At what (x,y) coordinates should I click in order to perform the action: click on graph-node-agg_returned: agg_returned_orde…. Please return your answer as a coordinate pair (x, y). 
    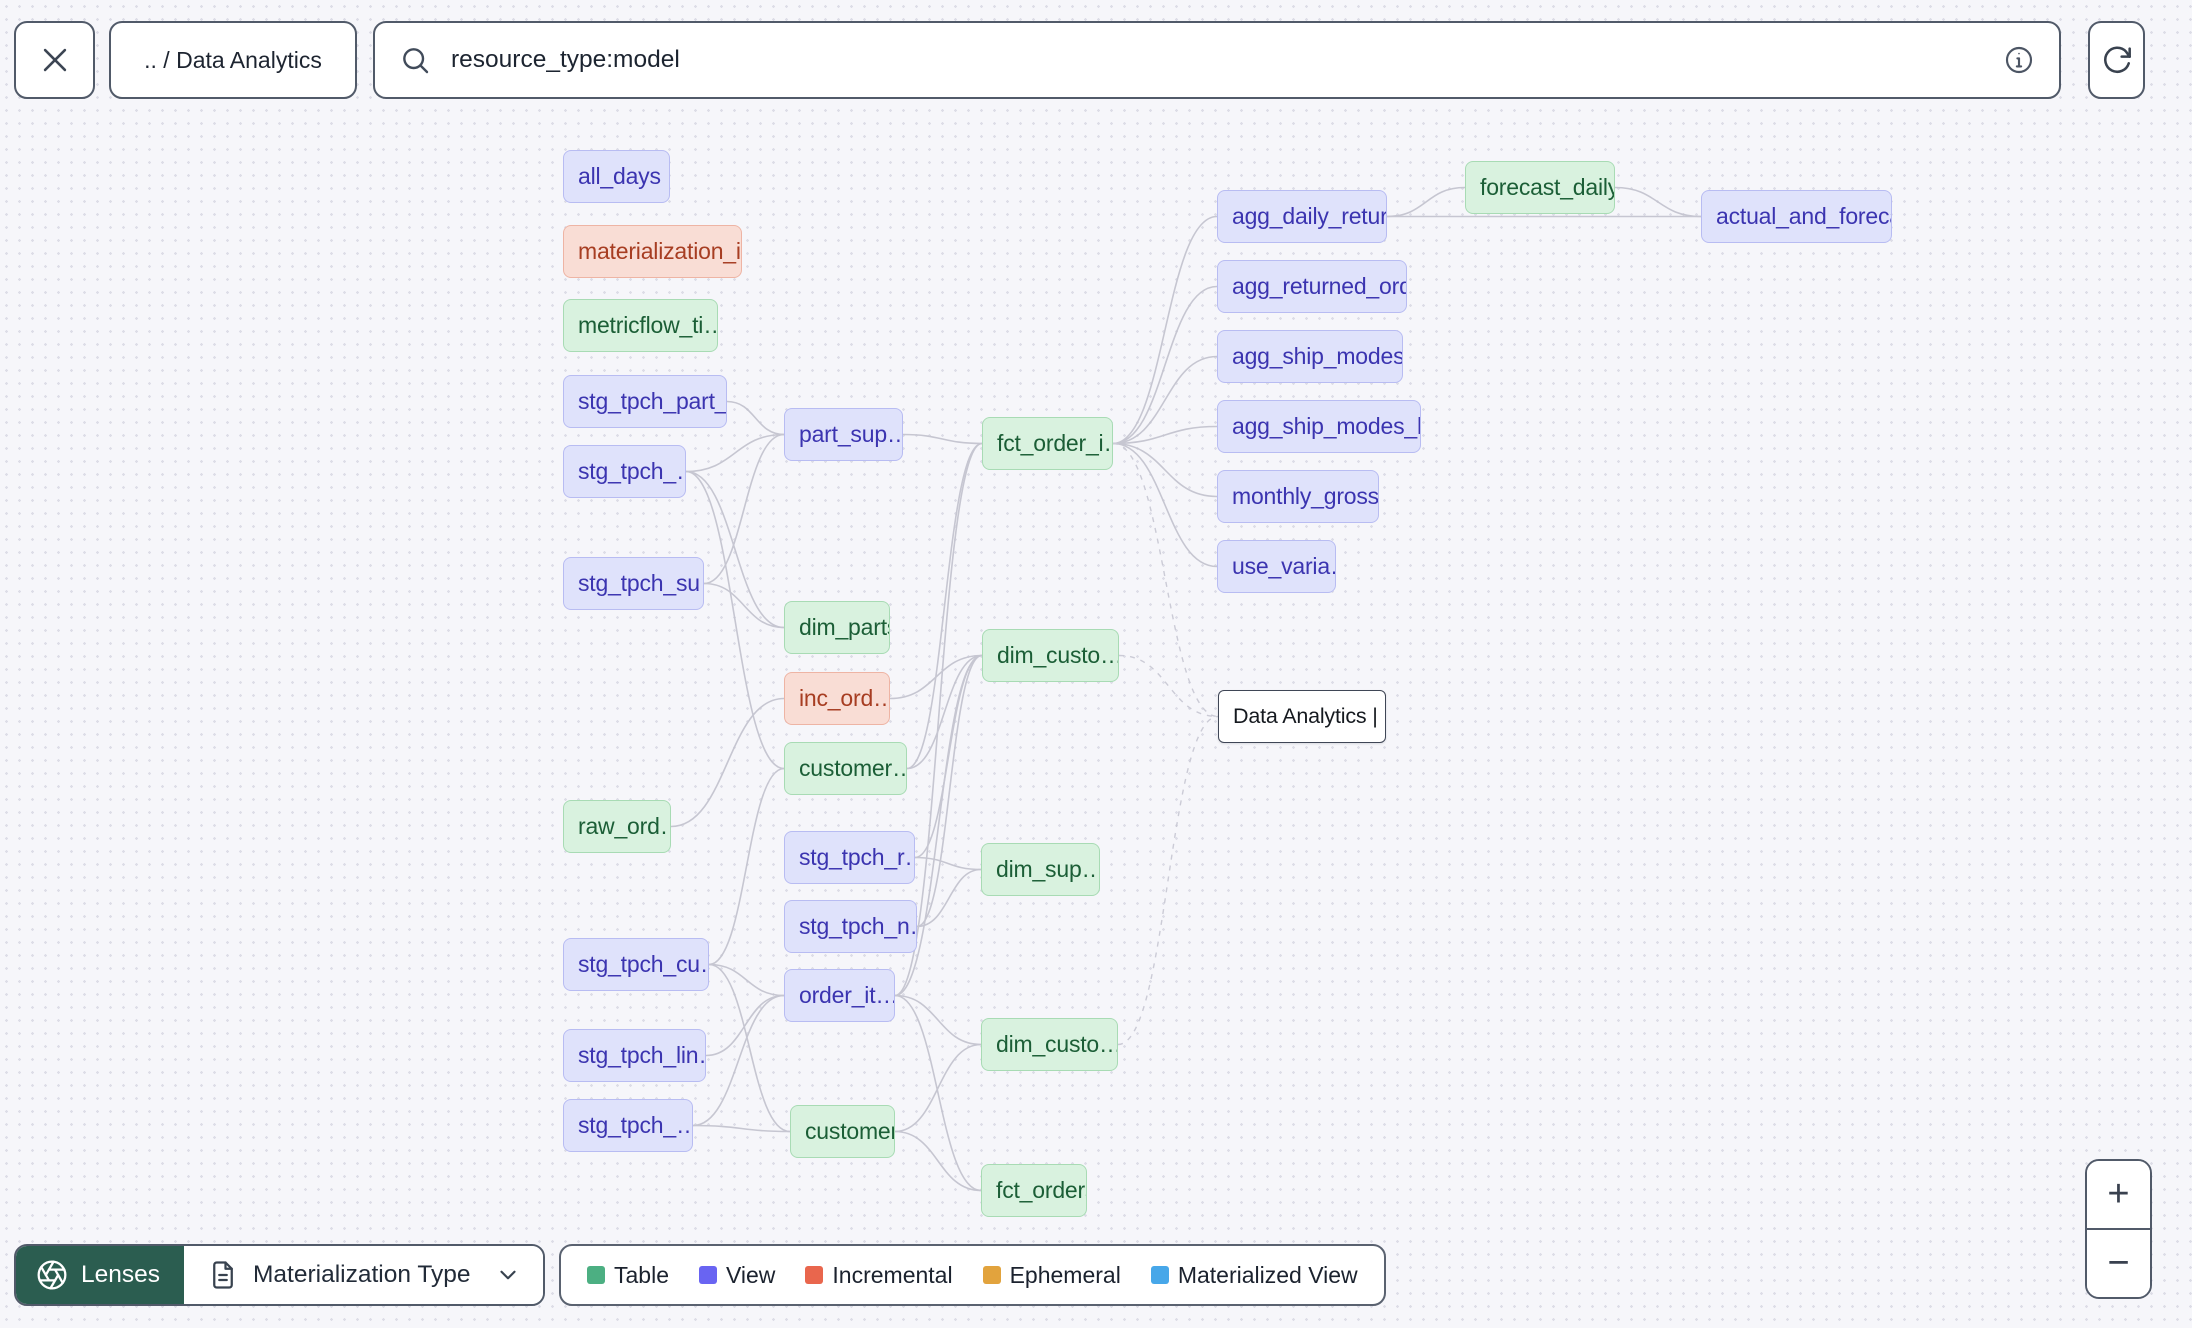
    Looking at the image, I should click on (1312, 286).